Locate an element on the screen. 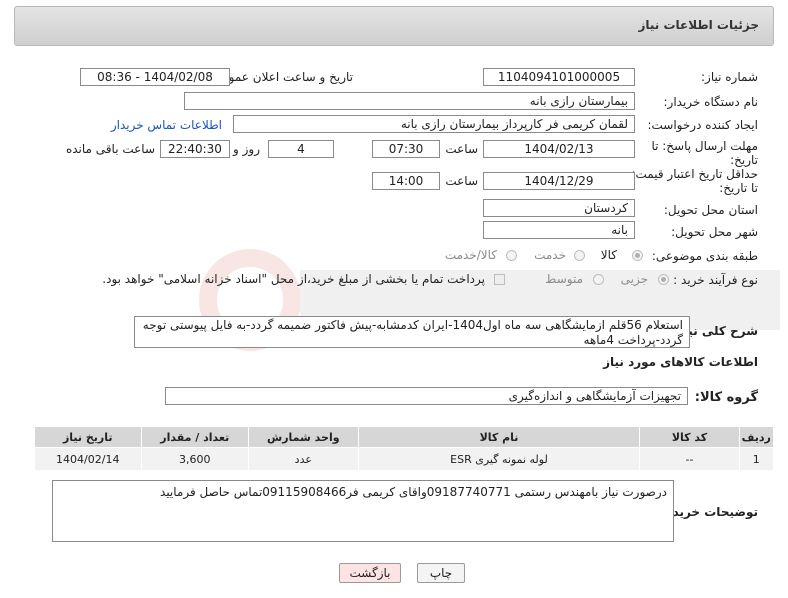 Image resolution: width=788 pixels, height=598 pixels. deadline-label-line2: تاریخ: is located at coordinates (744, 160).